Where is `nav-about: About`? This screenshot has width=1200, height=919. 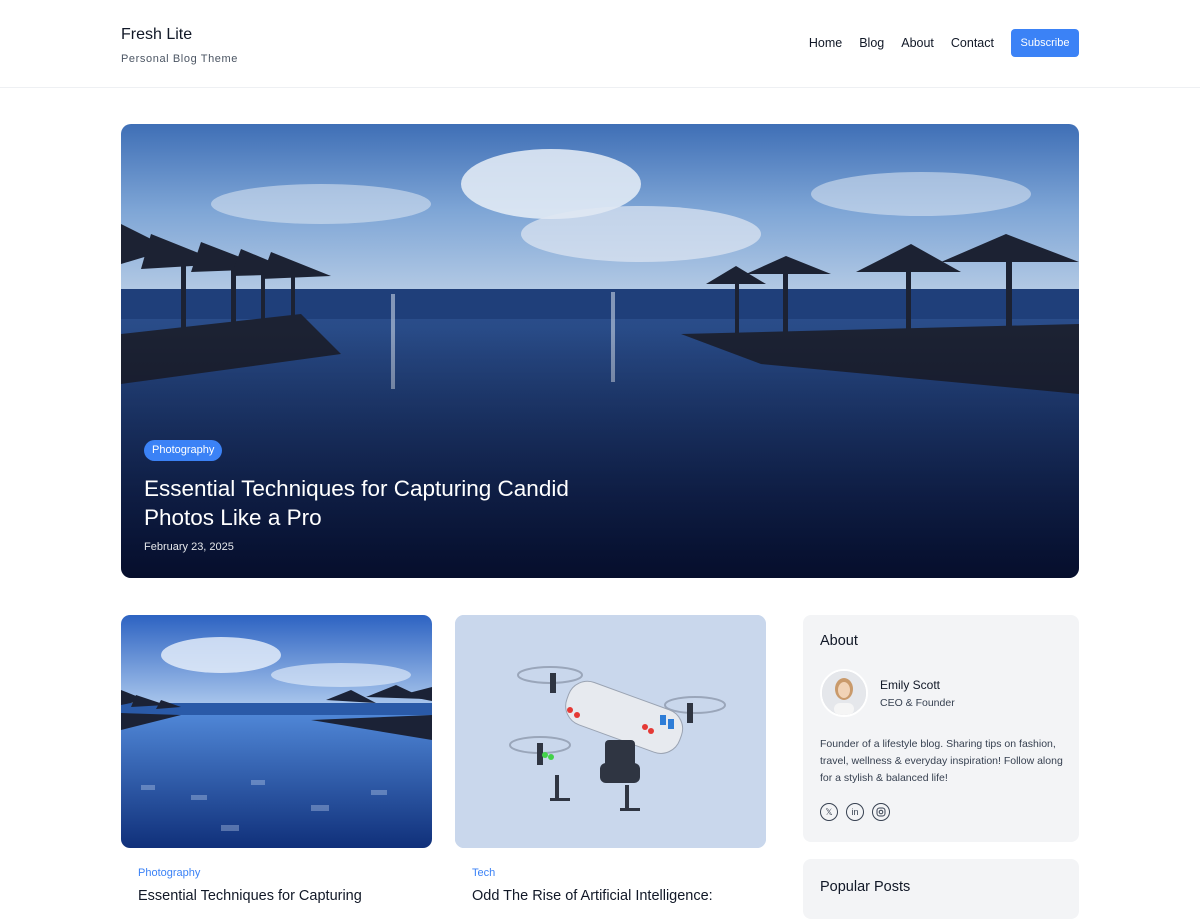
nav-about: About is located at coordinates (917, 43).